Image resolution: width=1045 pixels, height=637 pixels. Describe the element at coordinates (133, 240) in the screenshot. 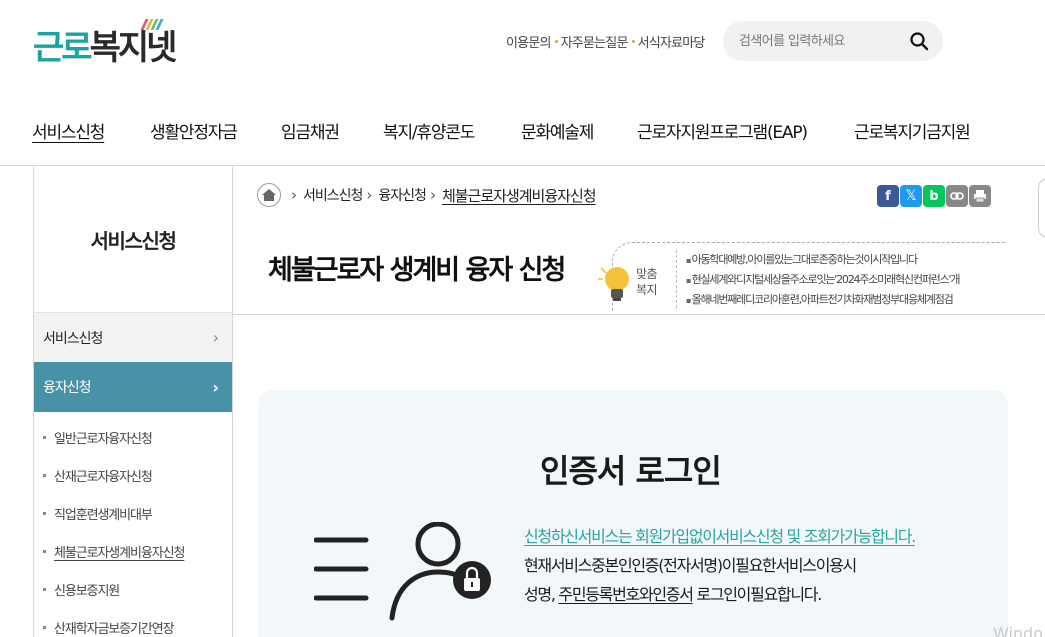

I see `side-nav-title: 서비스신청` at that location.